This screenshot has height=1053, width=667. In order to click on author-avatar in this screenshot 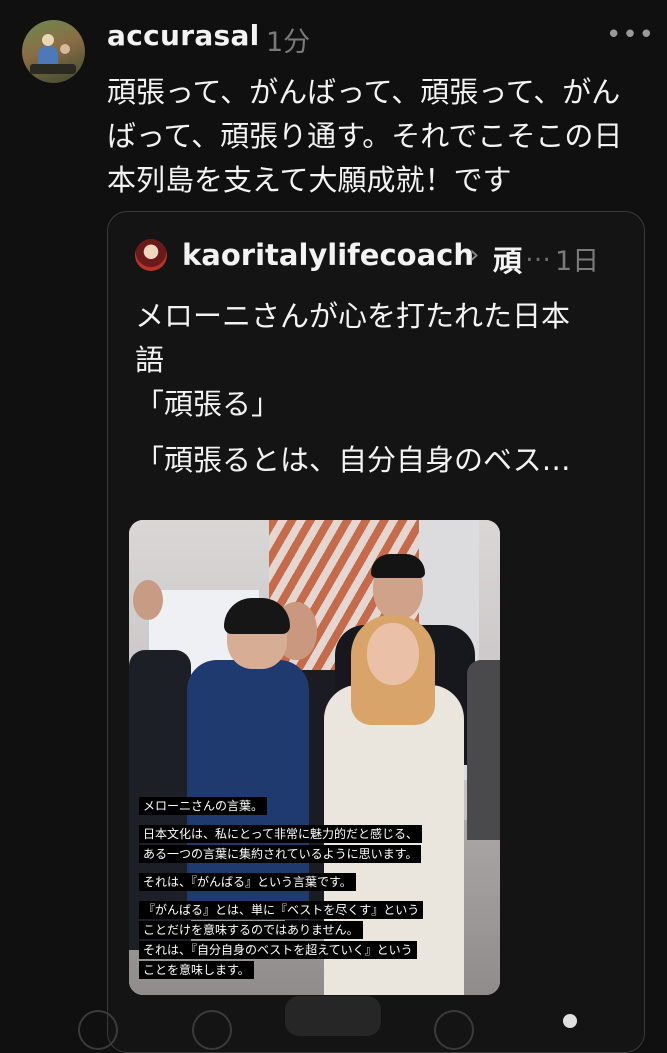, I will do `click(53, 51)`.